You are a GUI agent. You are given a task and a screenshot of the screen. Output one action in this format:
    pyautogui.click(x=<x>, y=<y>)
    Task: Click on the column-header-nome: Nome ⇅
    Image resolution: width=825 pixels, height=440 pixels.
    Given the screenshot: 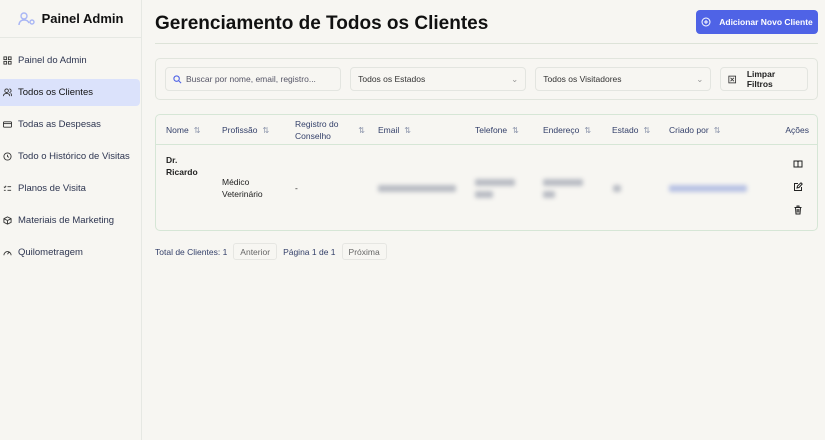 What is the action you would take?
    pyautogui.click(x=183, y=130)
    